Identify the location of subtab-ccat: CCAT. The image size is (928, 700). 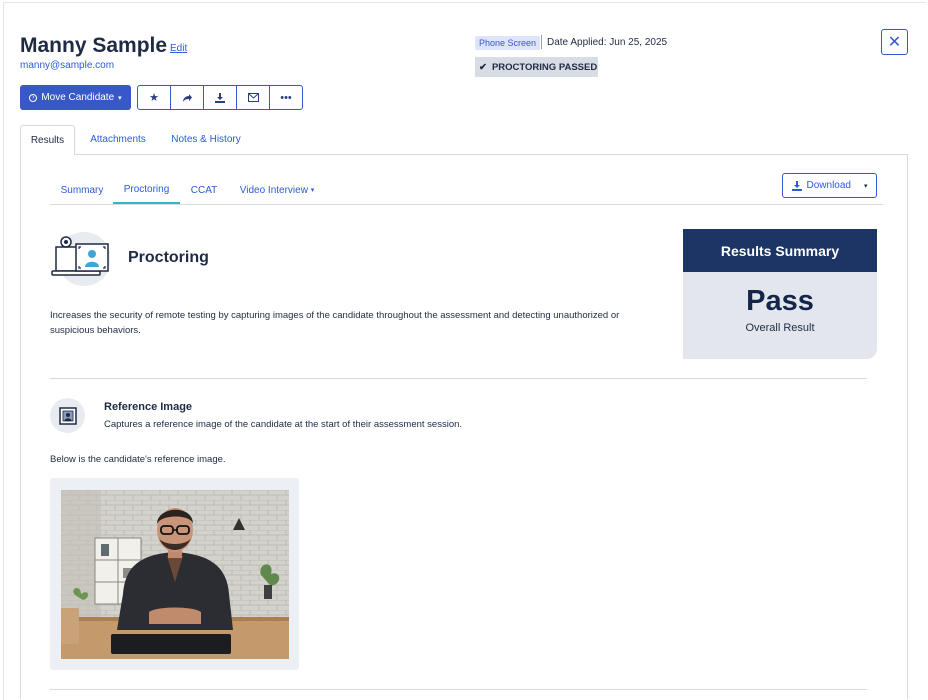
(204, 190).